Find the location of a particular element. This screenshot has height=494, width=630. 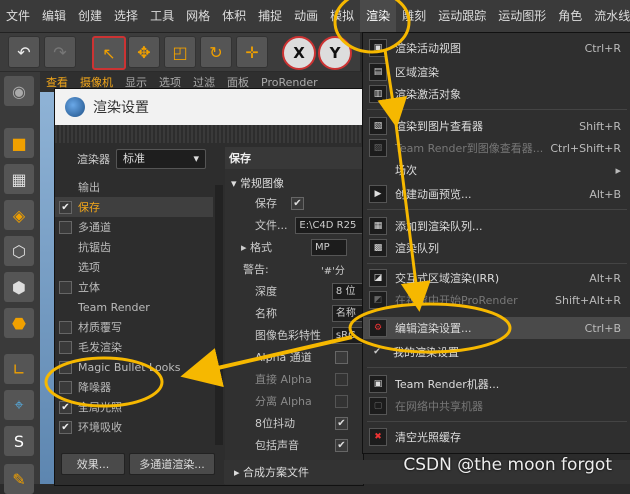

annotation-circle-denoiser is located at coordinates (104, 382).